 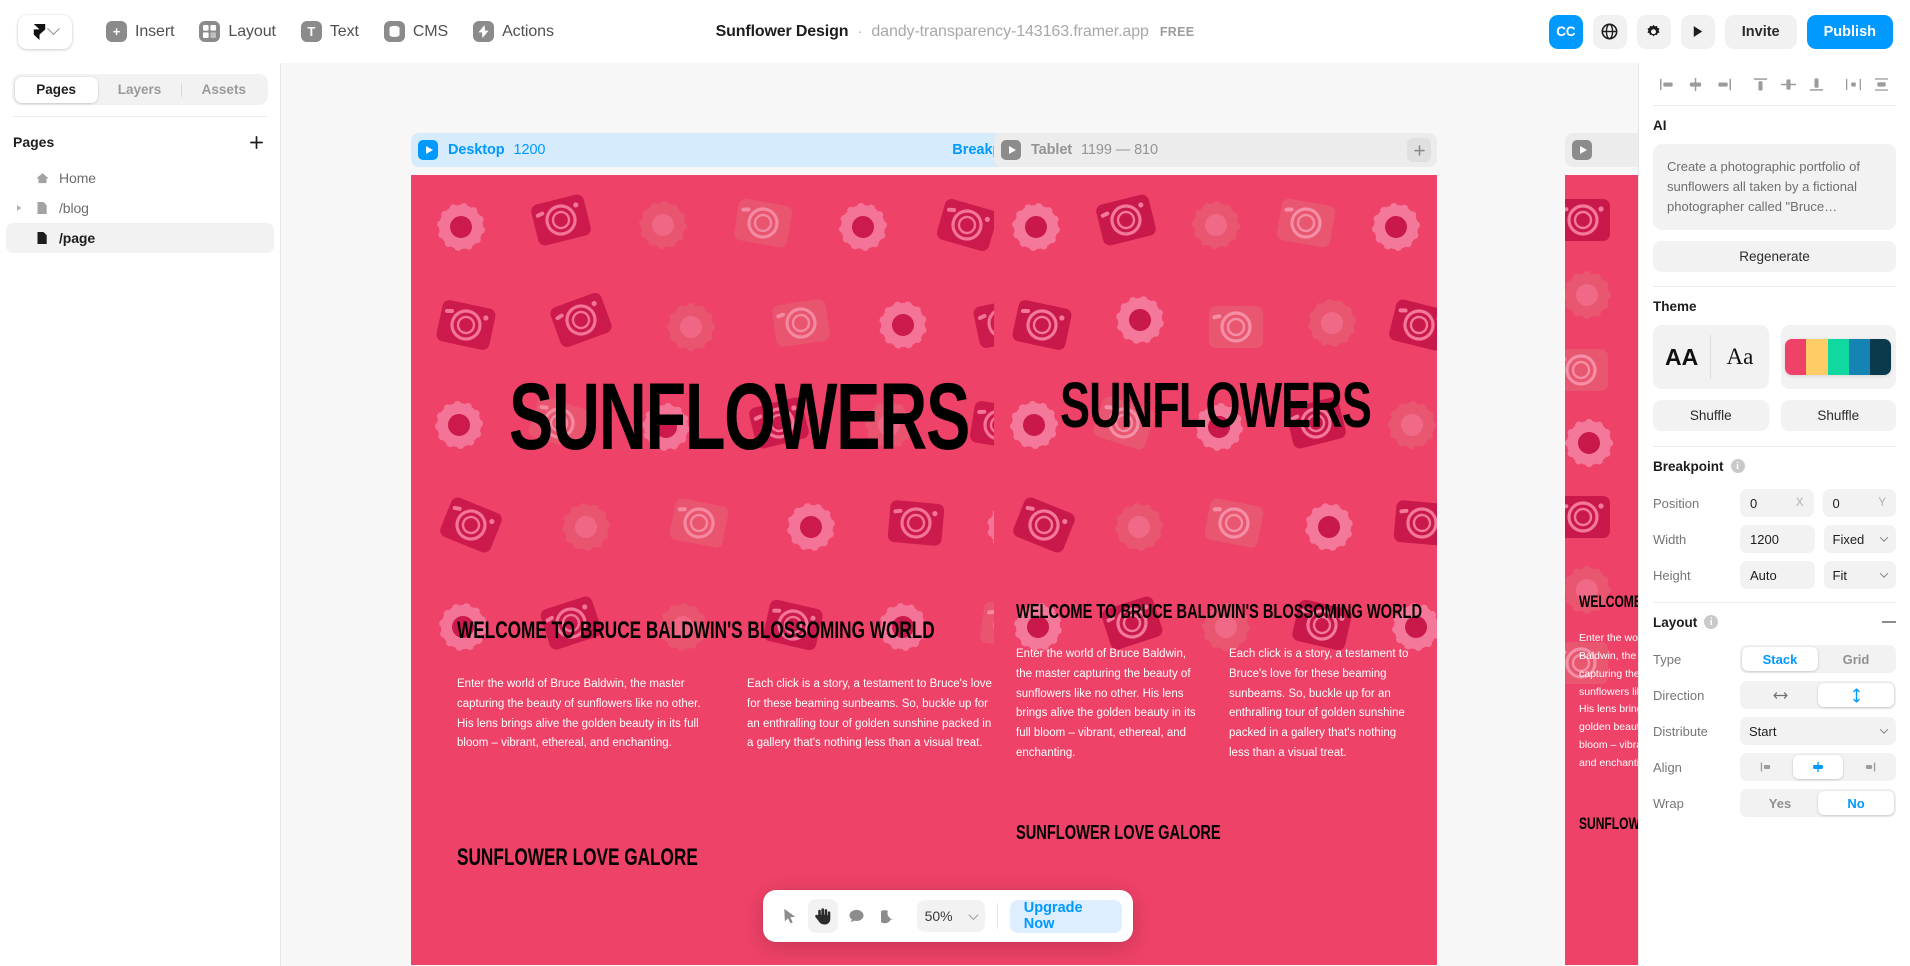 What do you see at coordinates (1419, 150) in the screenshot?
I see `add-breakpoint-button` at bounding box center [1419, 150].